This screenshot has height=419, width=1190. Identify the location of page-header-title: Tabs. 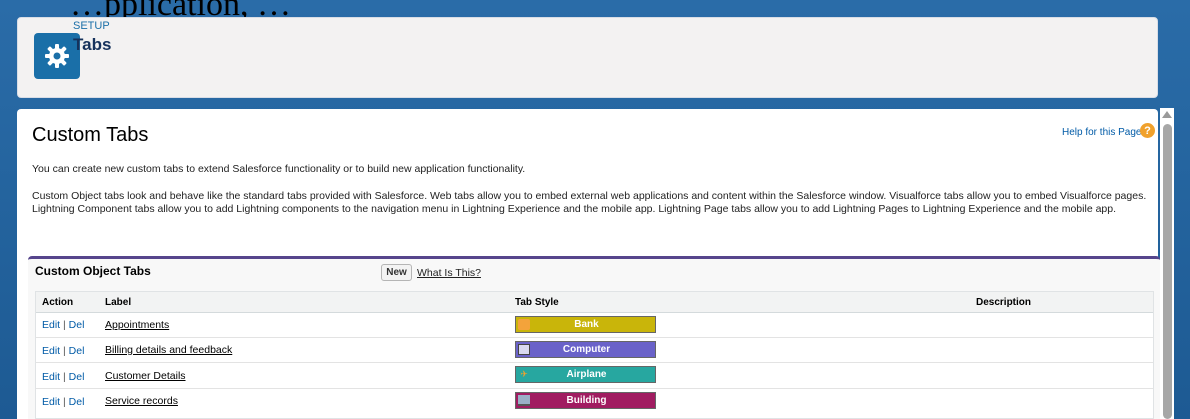
(92, 44).